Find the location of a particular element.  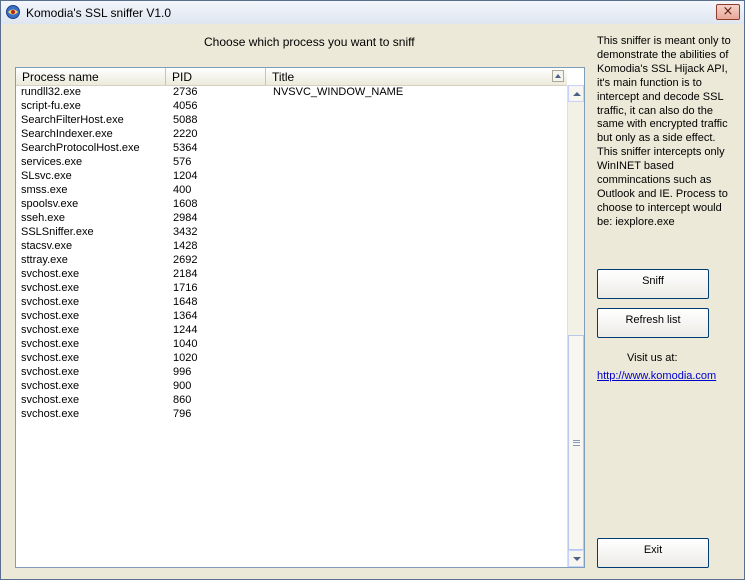

pid-cell: 996 is located at coordinates (182, 372).